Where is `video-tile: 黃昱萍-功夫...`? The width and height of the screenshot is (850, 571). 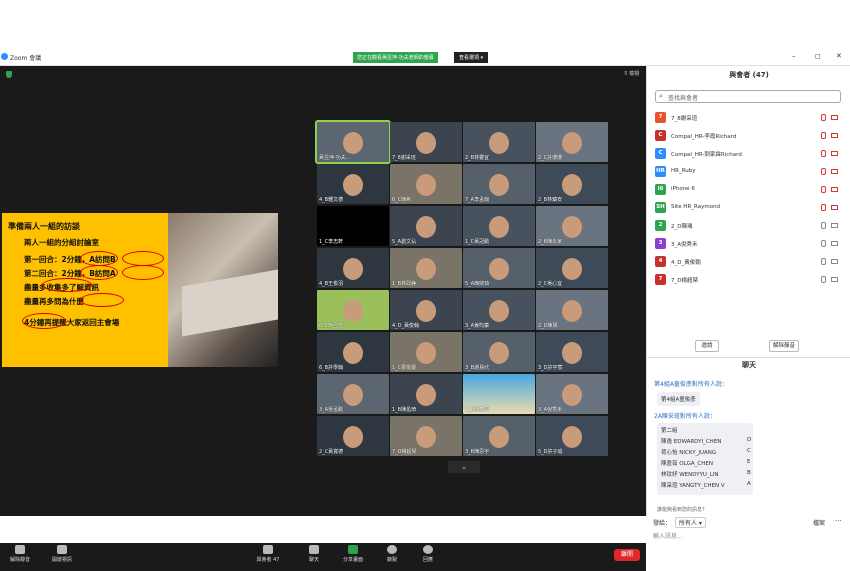 video-tile: 黃昱萍-功夫... is located at coordinates (353, 142).